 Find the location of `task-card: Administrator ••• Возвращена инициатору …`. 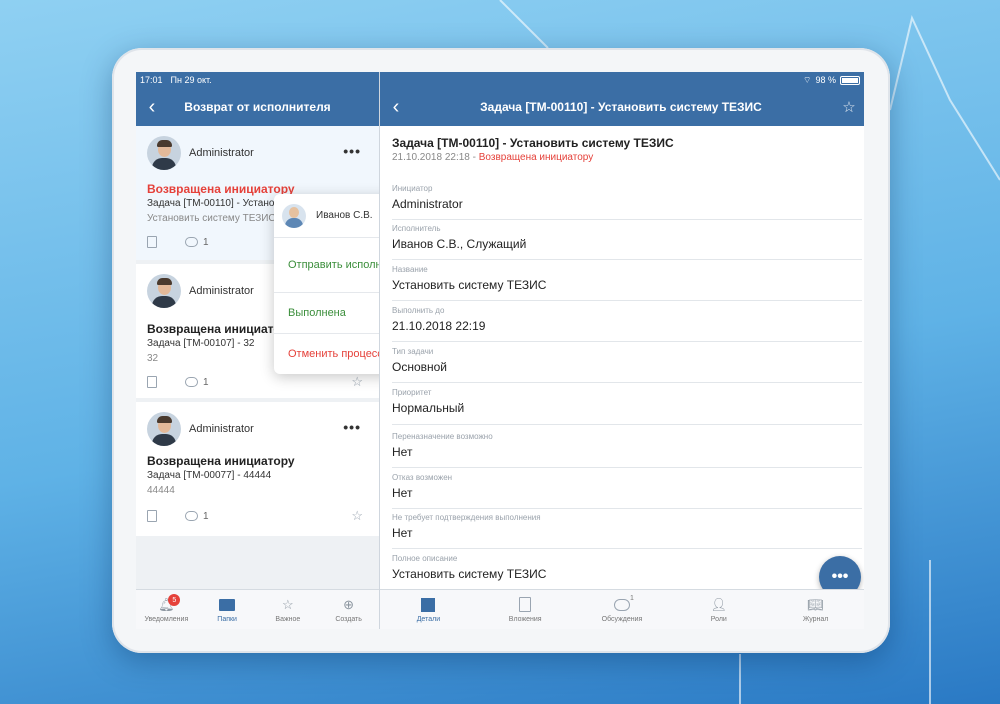

task-card: Administrator ••• Возвращена инициатору … is located at coordinates (257, 469).